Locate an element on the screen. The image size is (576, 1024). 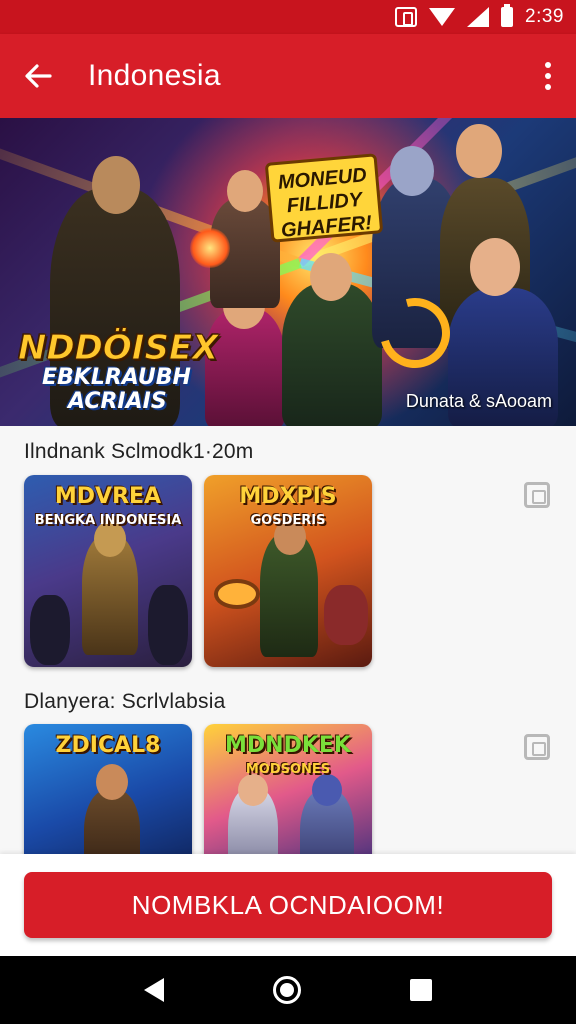
section-title: Ilndnank Sclmodk1·20m is located at coordinates (139, 451).